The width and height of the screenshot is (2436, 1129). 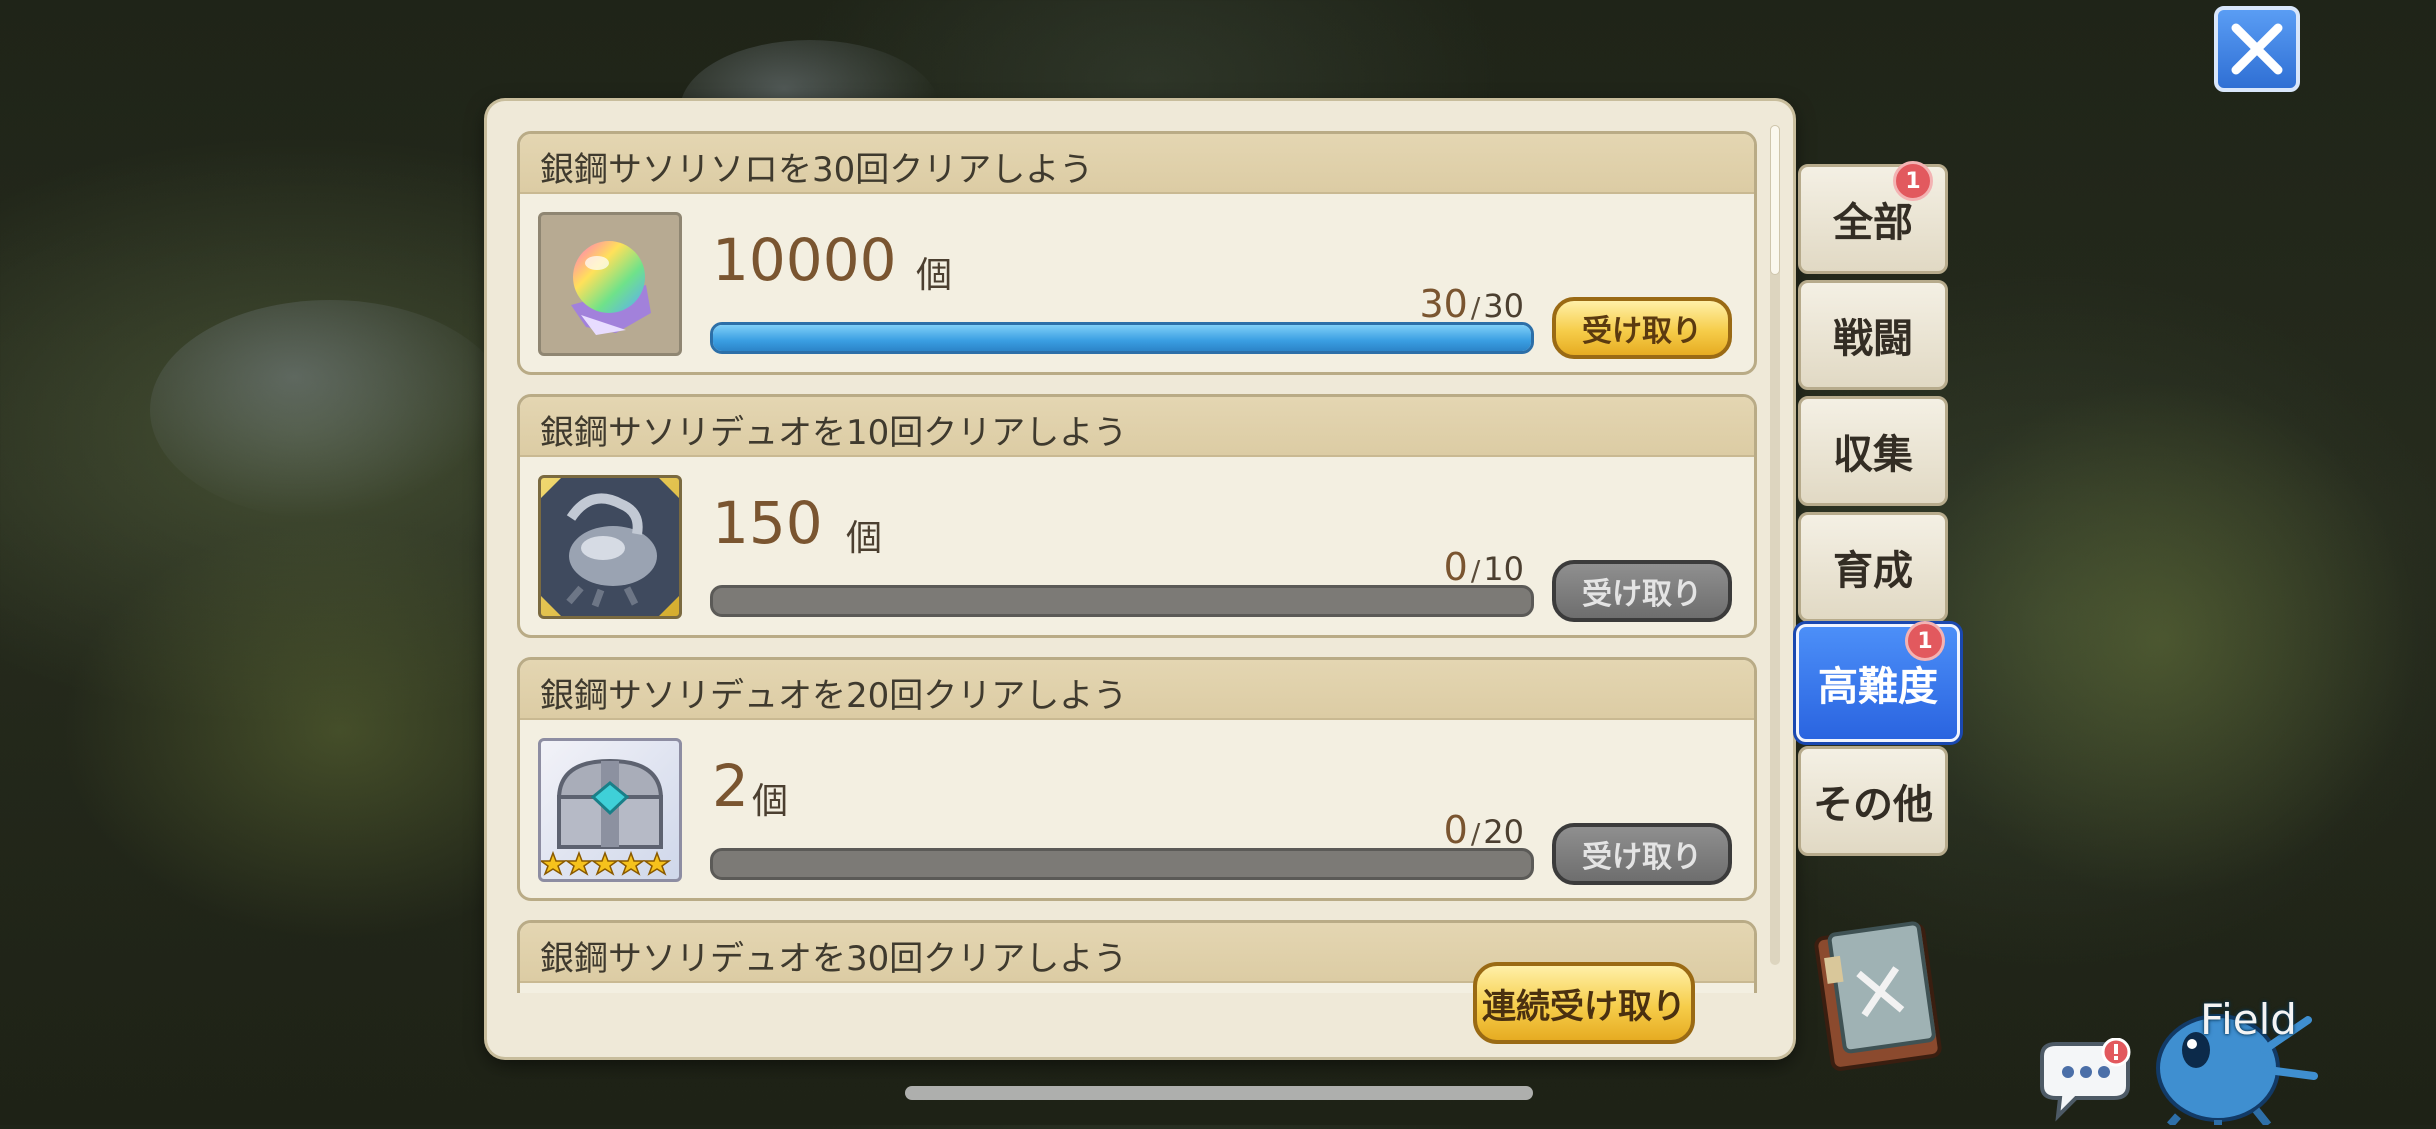 What do you see at coordinates (1137, 690) in the screenshot?
I see `mission-header: 銀鋼サソリデュオを20回クリアしよう` at bounding box center [1137, 690].